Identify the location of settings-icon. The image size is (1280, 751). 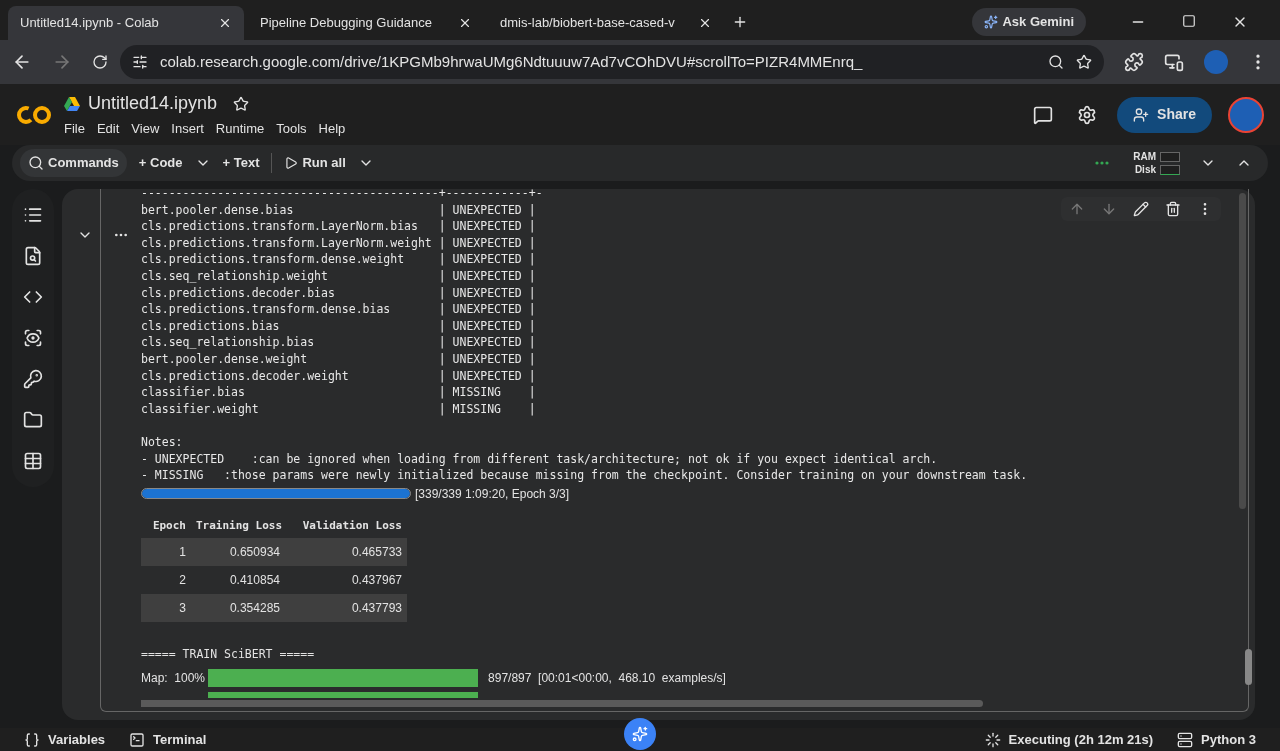
(1087, 114).